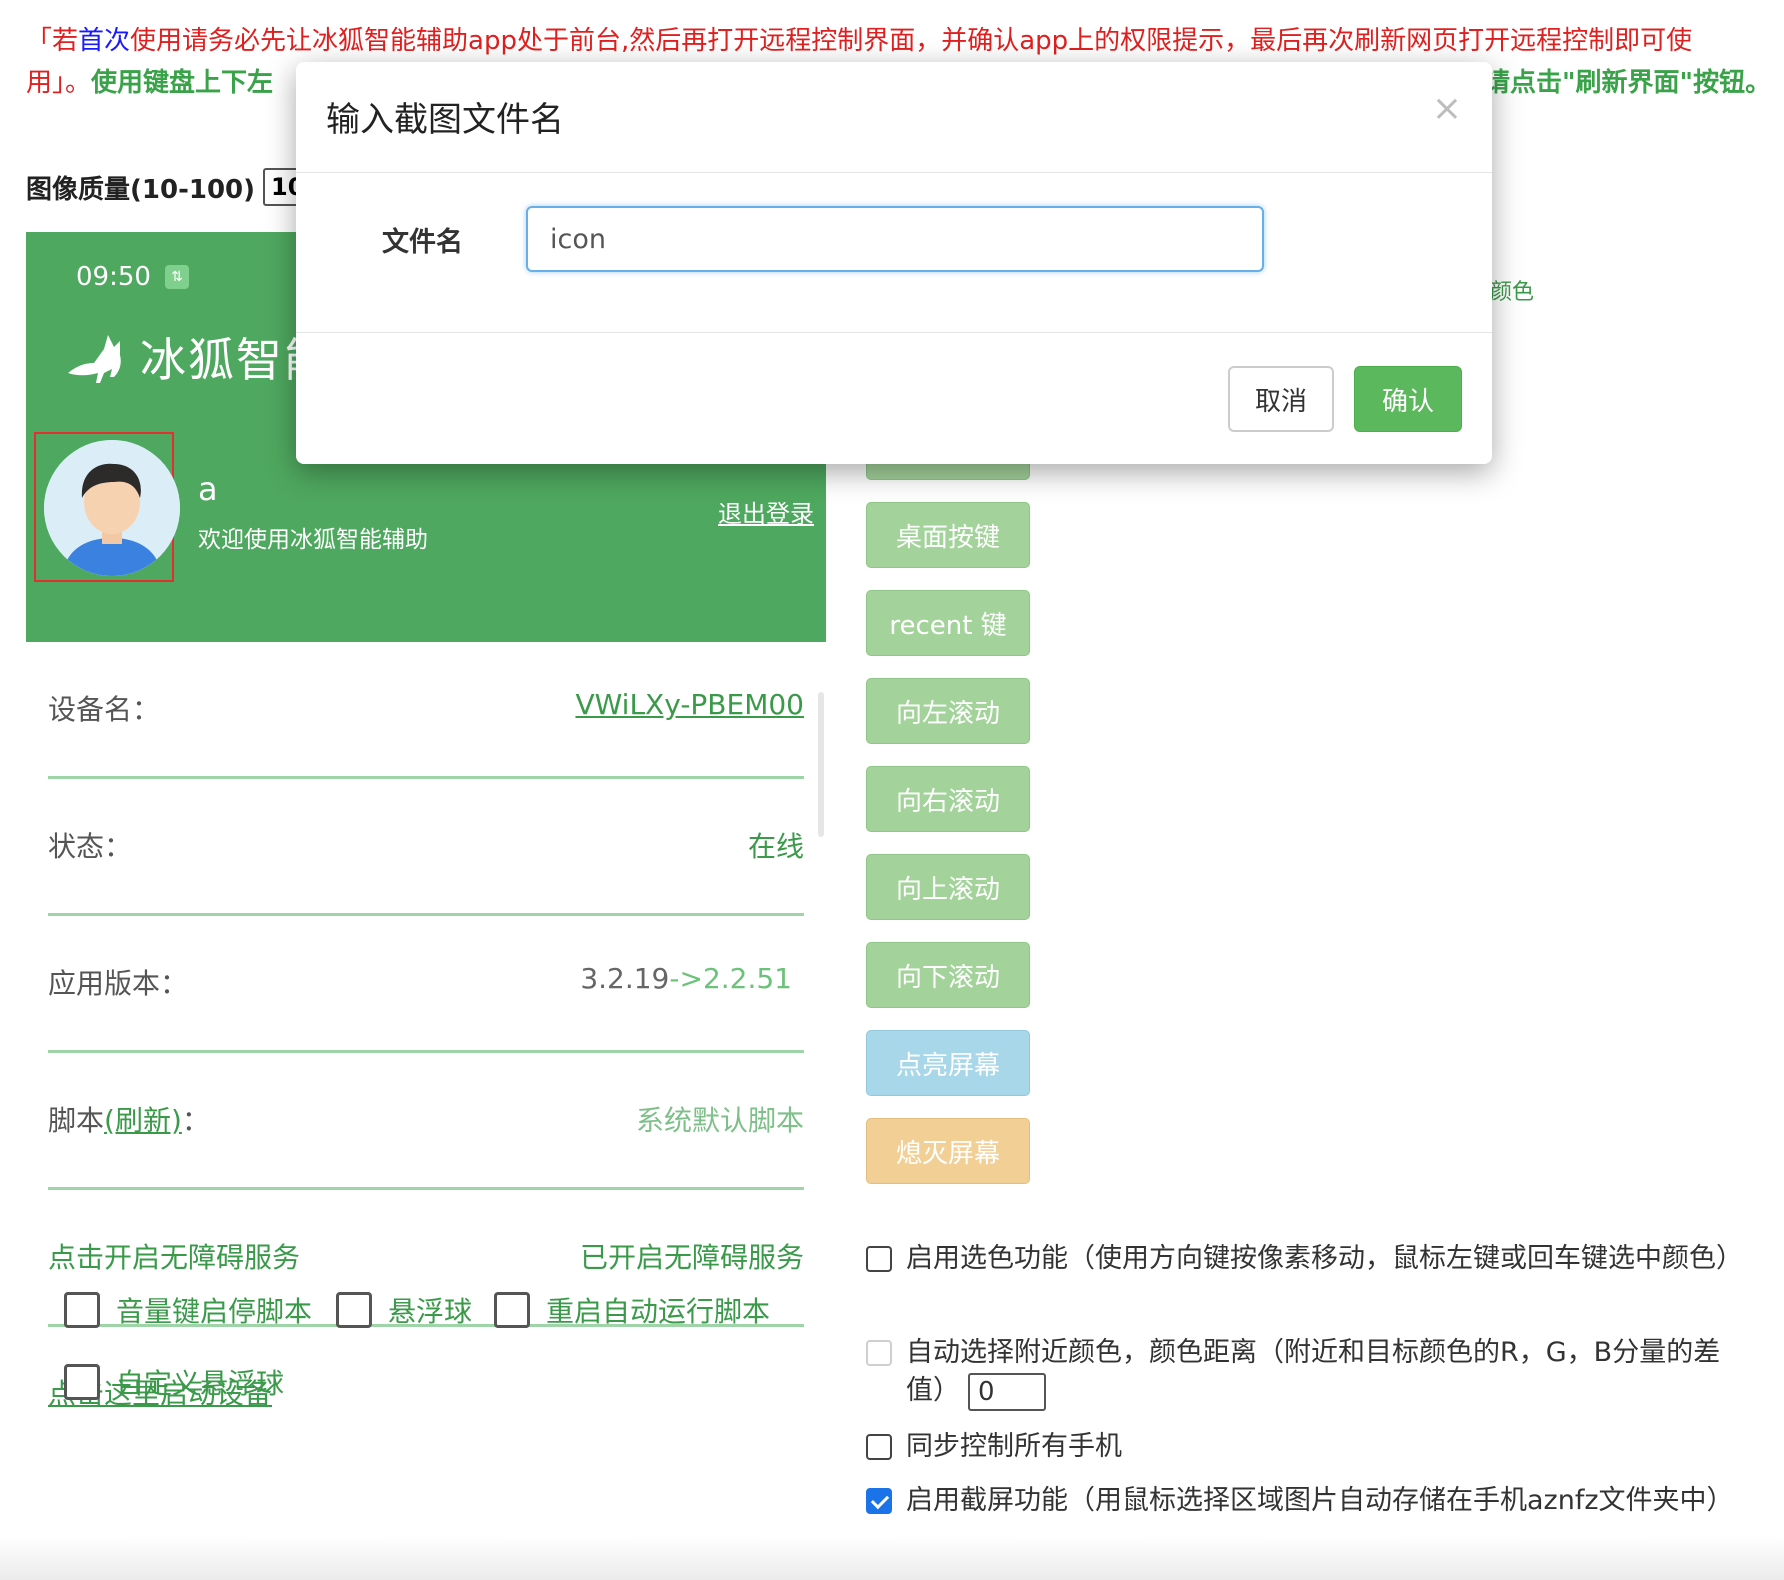 The image size is (1784, 1580). Describe the element at coordinates (1447, 108) in the screenshot. I see `close-icon: ×` at that location.